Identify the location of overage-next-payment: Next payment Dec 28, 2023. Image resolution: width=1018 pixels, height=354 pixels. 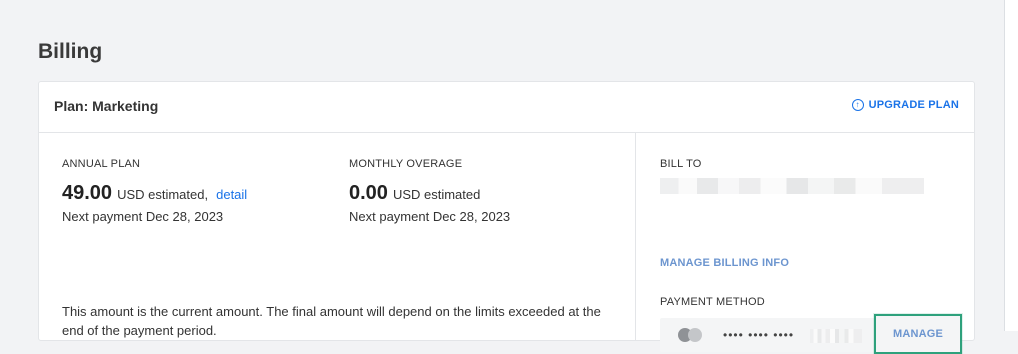
(430, 216).